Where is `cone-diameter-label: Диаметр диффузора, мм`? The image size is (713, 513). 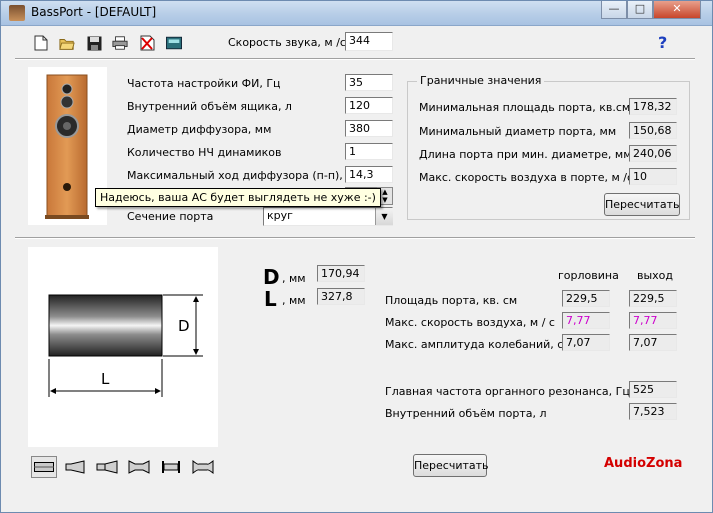
cone-diameter-label: Диаметр диффузора, мм is located at coordinates (199, 129).